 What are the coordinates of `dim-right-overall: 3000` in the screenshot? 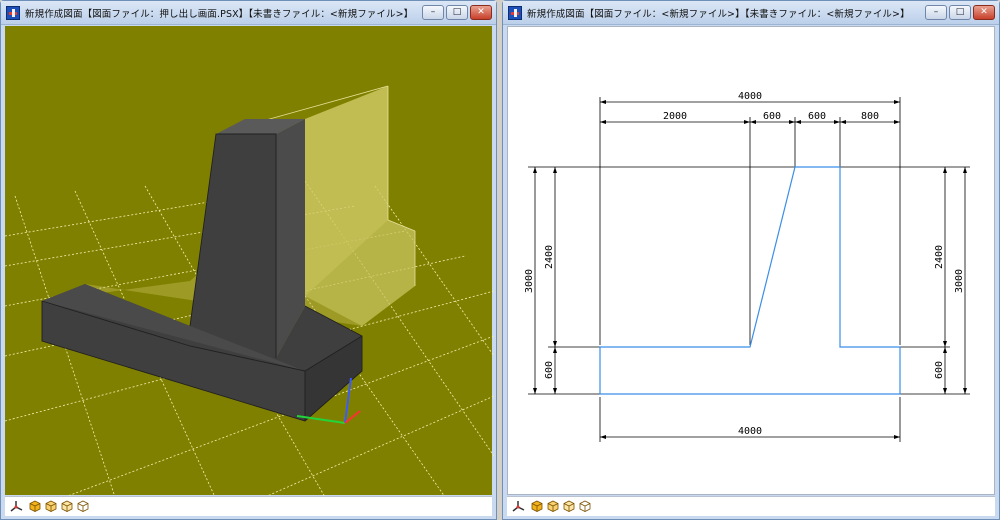 It's located at (959, 281).